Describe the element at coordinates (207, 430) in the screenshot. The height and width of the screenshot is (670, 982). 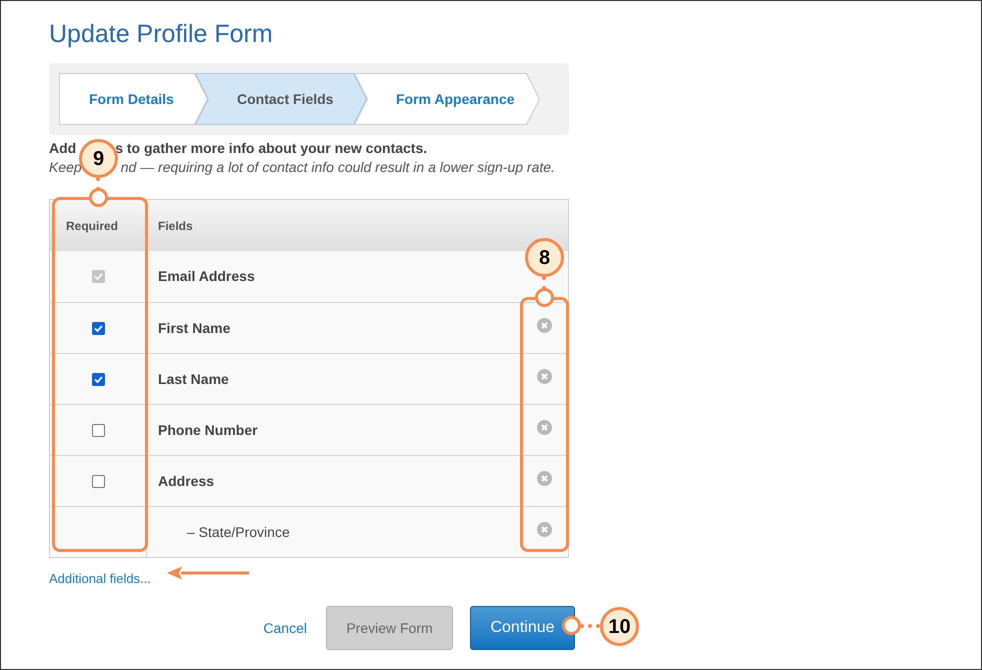
I see `field-name: Phone Number` at that location.